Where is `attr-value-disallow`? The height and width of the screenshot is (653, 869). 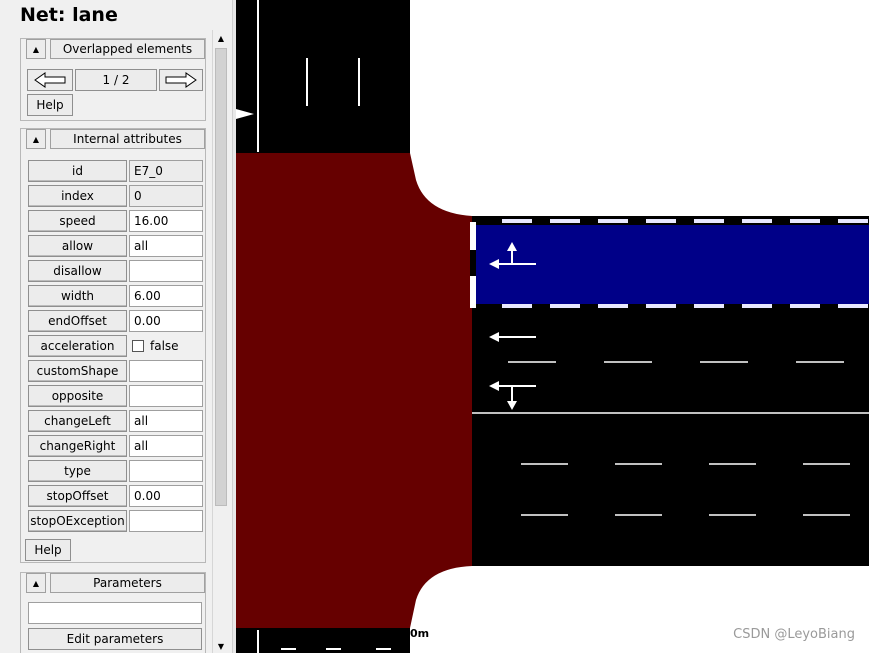
attr-value-disallow is located at coordinates (166, 271).